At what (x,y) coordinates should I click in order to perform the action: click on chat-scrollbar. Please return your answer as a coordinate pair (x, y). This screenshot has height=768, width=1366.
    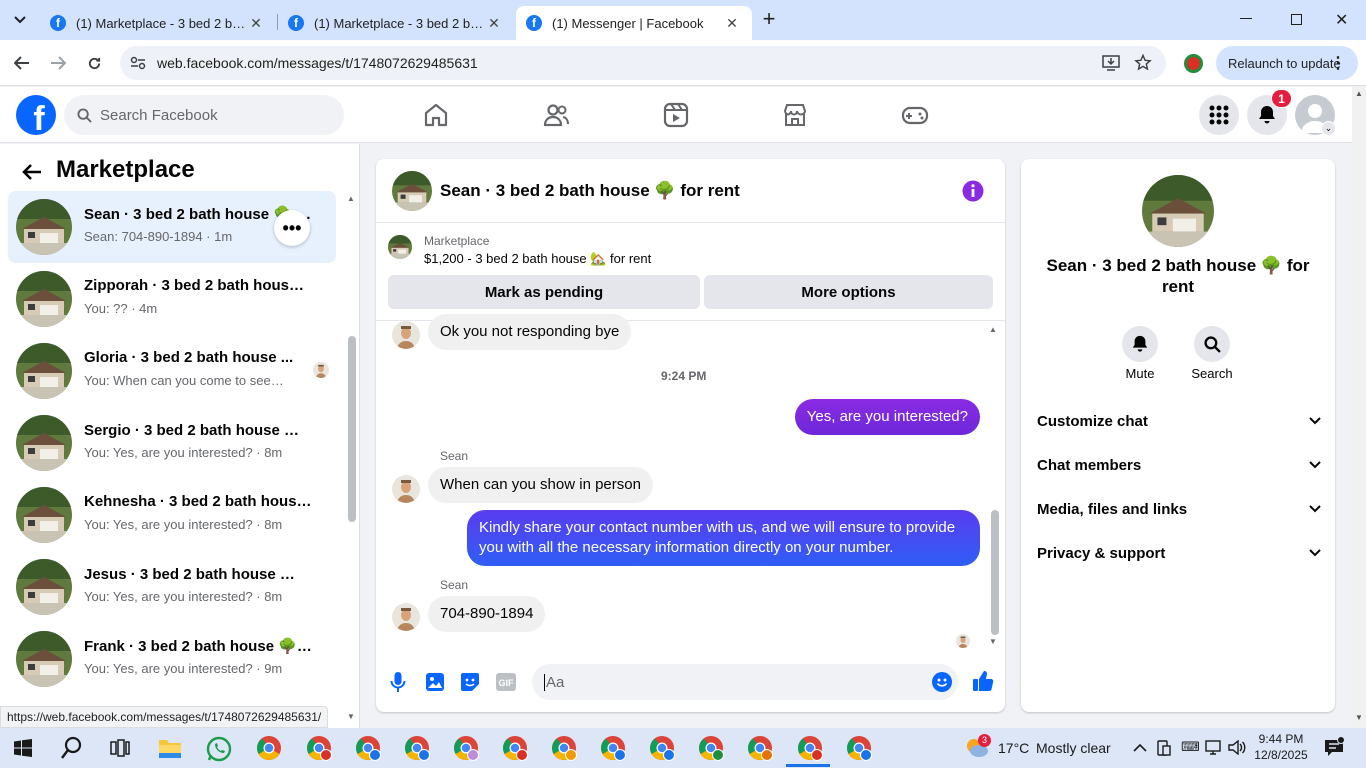
    Looking at the image, I should click on (995, 572).